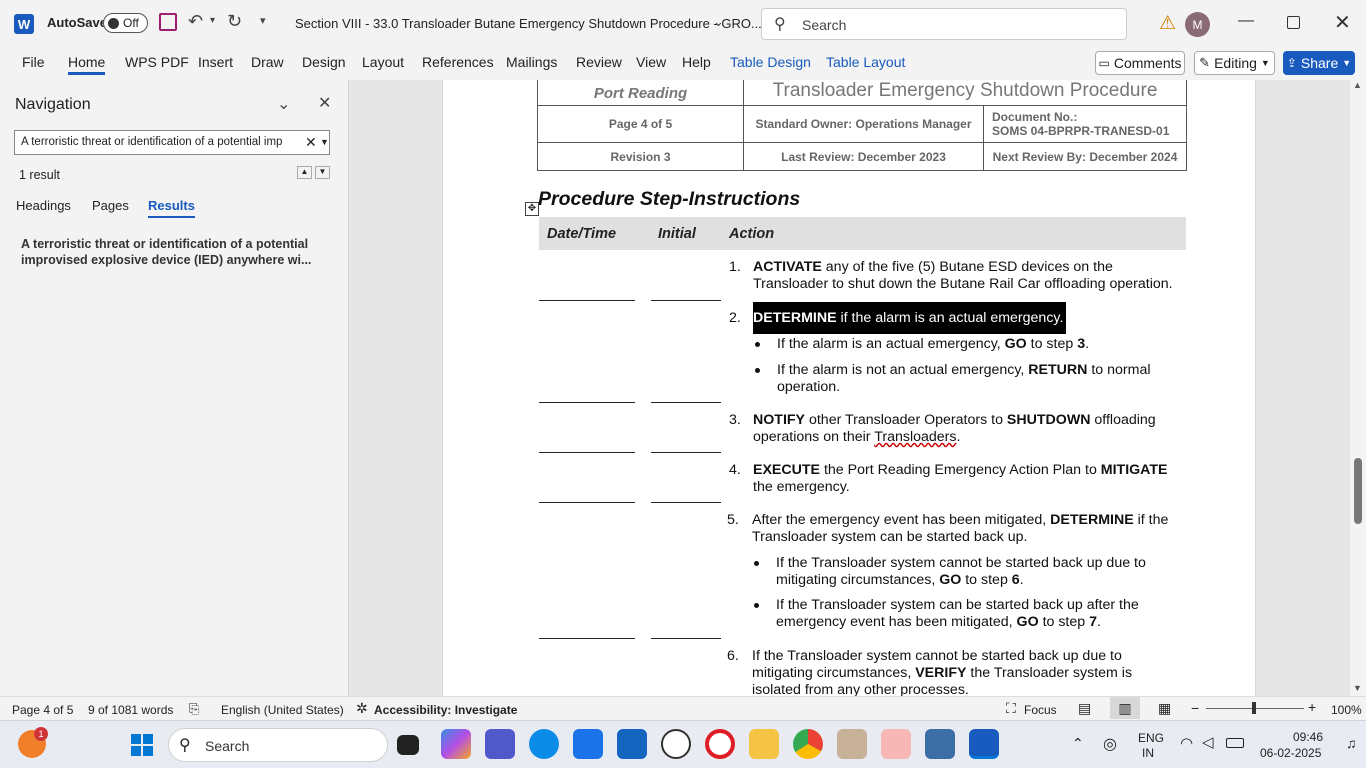  Describe the element at coordinates (458, 62) in the screenshot. I see `tab-references: References` at that location.